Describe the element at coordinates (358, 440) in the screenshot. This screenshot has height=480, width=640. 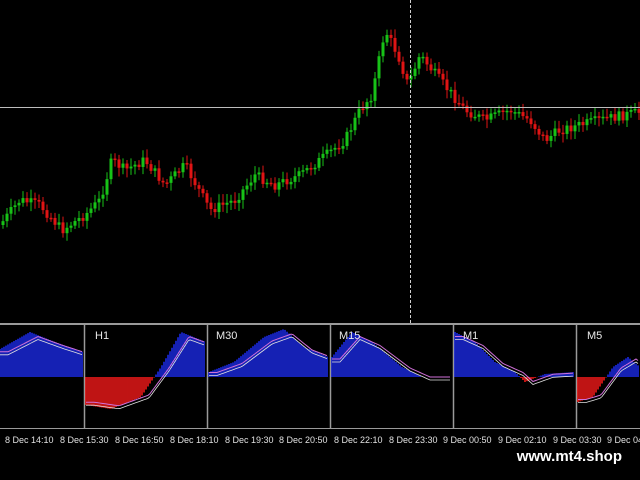
I see `time-label: 8 Dec 22:10` at that location.